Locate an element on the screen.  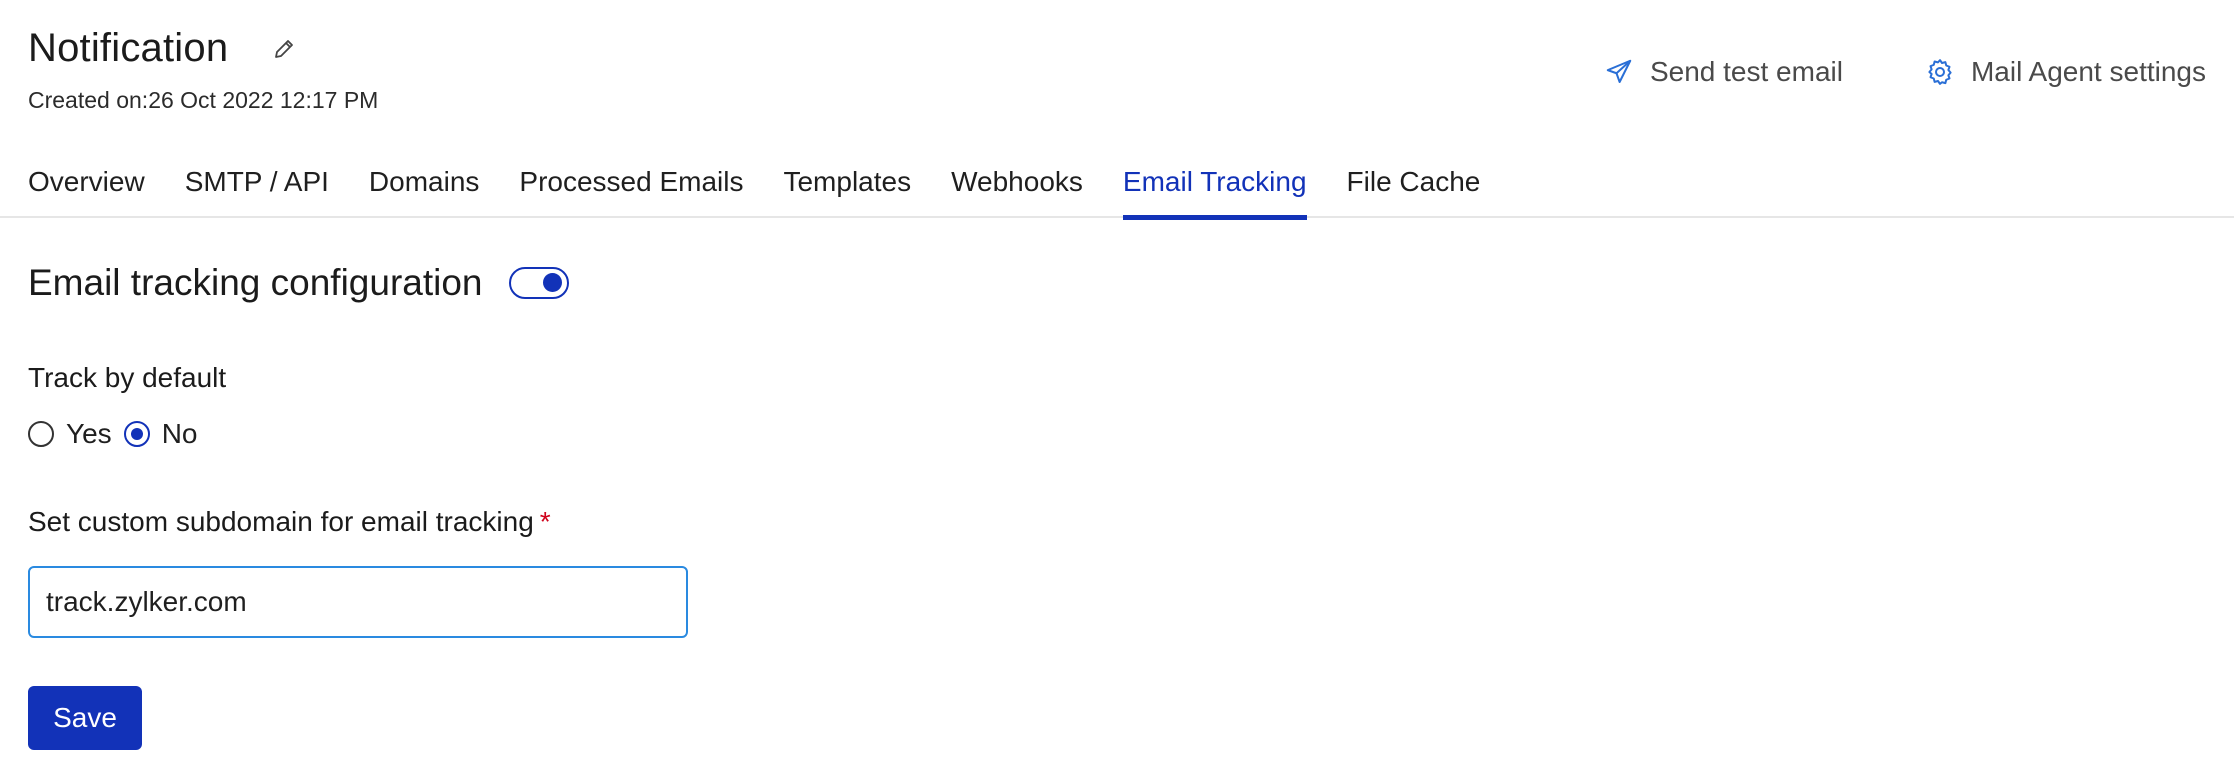
track-by-default-label: Track by default is located at coordinates (127, 377).